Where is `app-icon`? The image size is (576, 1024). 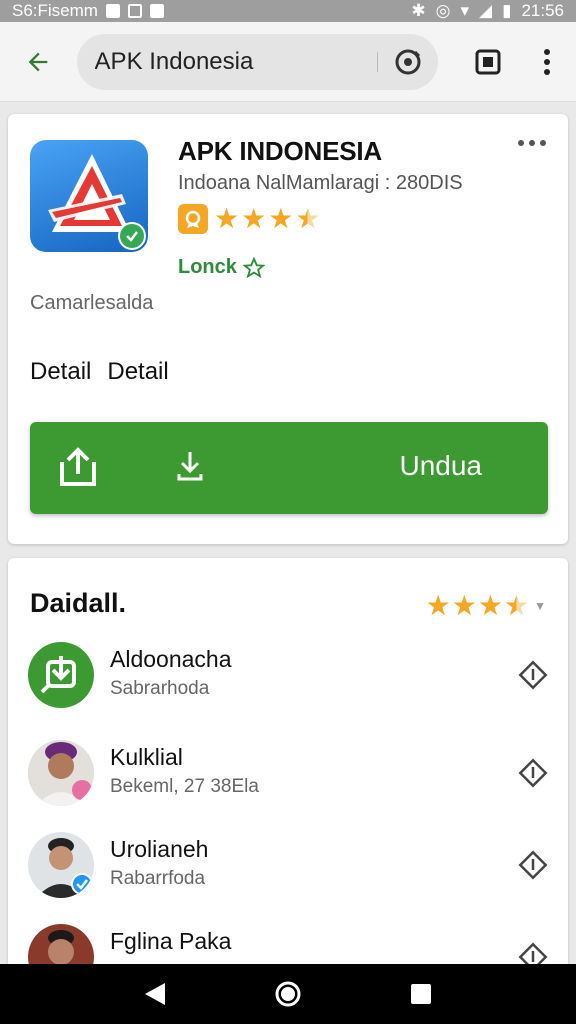 app-icon is located at coordinates (89, 196).